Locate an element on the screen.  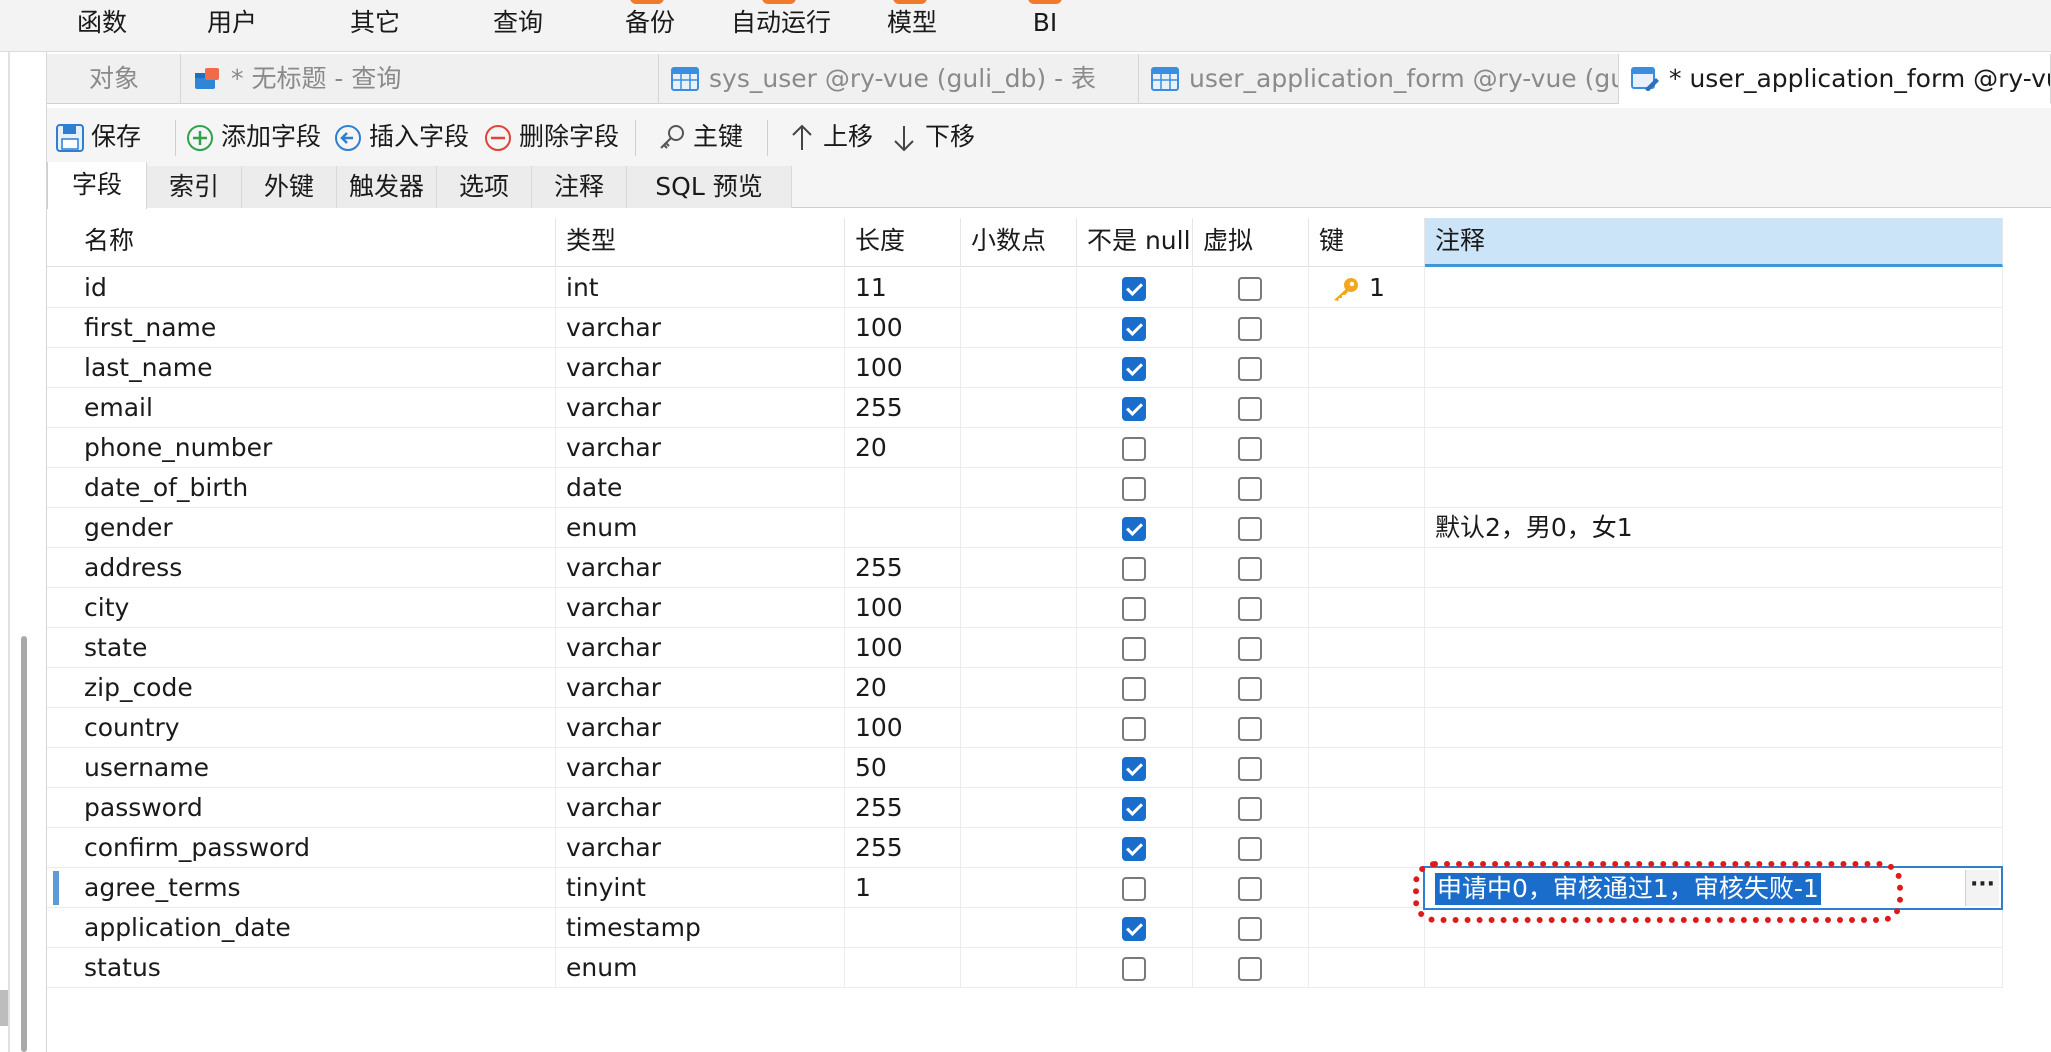
tab-sys-user: sys_user @ry-vue (guli_db) - 表 is located at coordinates (899, 79).